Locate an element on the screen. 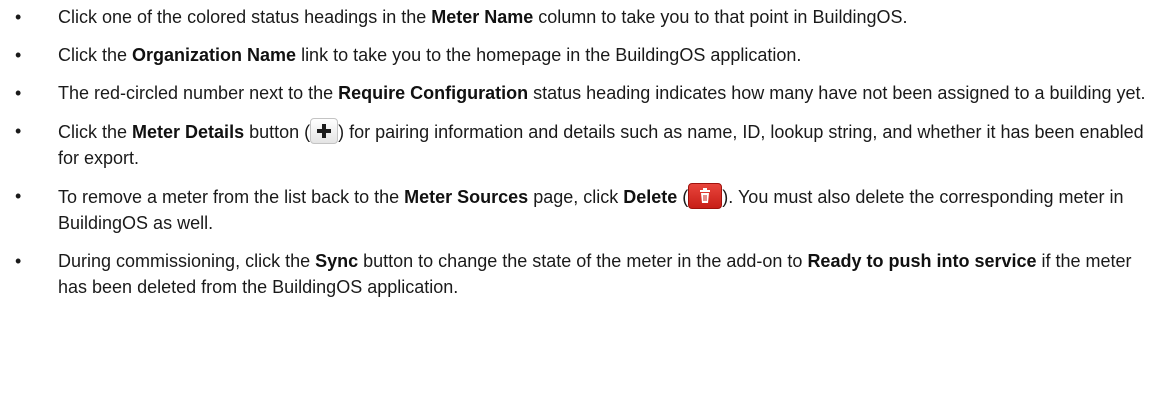 This screenshot has width=1168, height=402. term-delete: Delete is located at coordinates (650, 197).